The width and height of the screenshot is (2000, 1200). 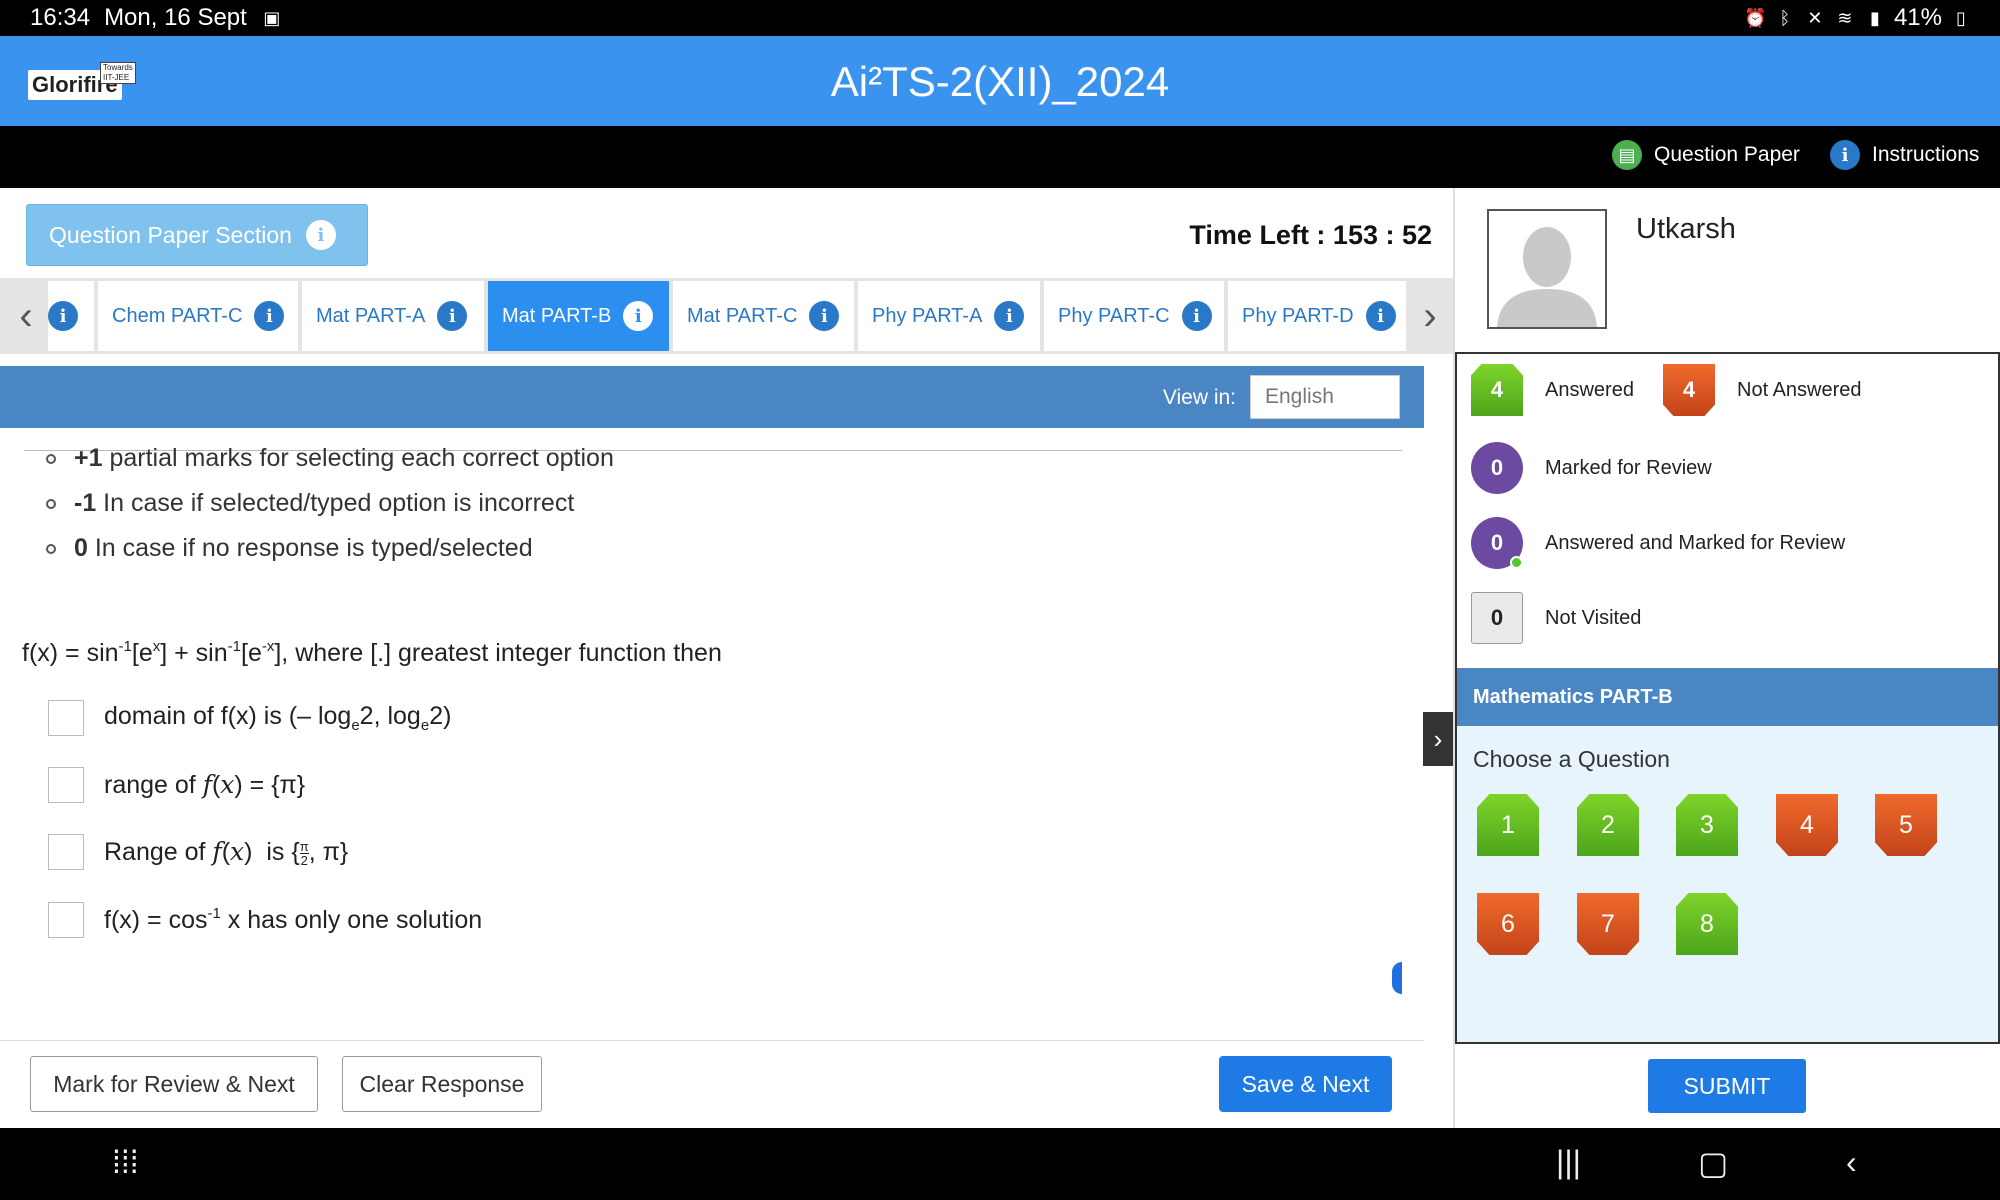 What do you see at coordinates (1799, 389) in the screenshot?
I see `legend-label: Not Answered` at bounding box center [1799, 389].